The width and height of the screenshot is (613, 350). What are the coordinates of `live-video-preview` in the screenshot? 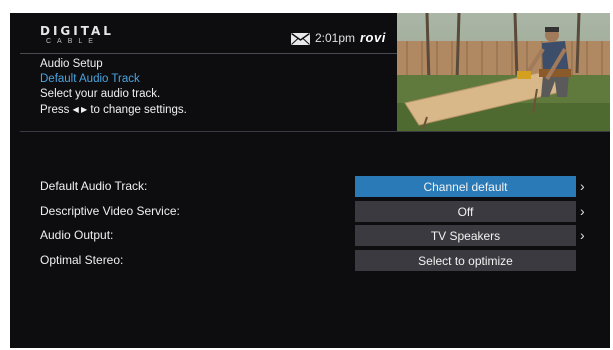 It's located at (503, 72).